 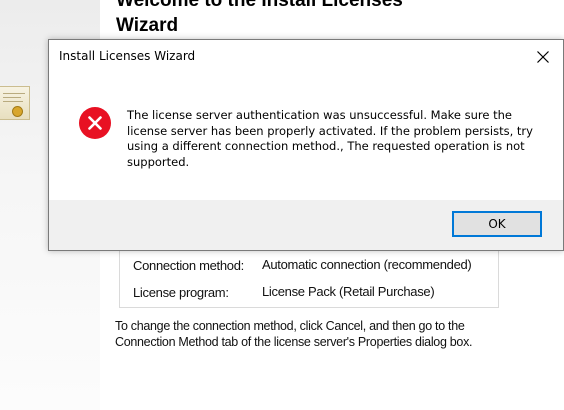 What do you see at coordinates (348, 291) in the screenshot?
I see `license-program-value: License Pack (Retail Purchase)` at bounding box center [348, 291].